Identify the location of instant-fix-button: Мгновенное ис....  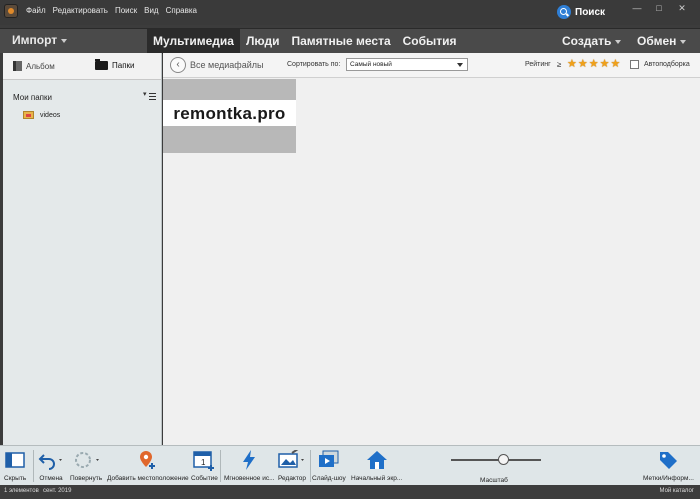
(249, 465).